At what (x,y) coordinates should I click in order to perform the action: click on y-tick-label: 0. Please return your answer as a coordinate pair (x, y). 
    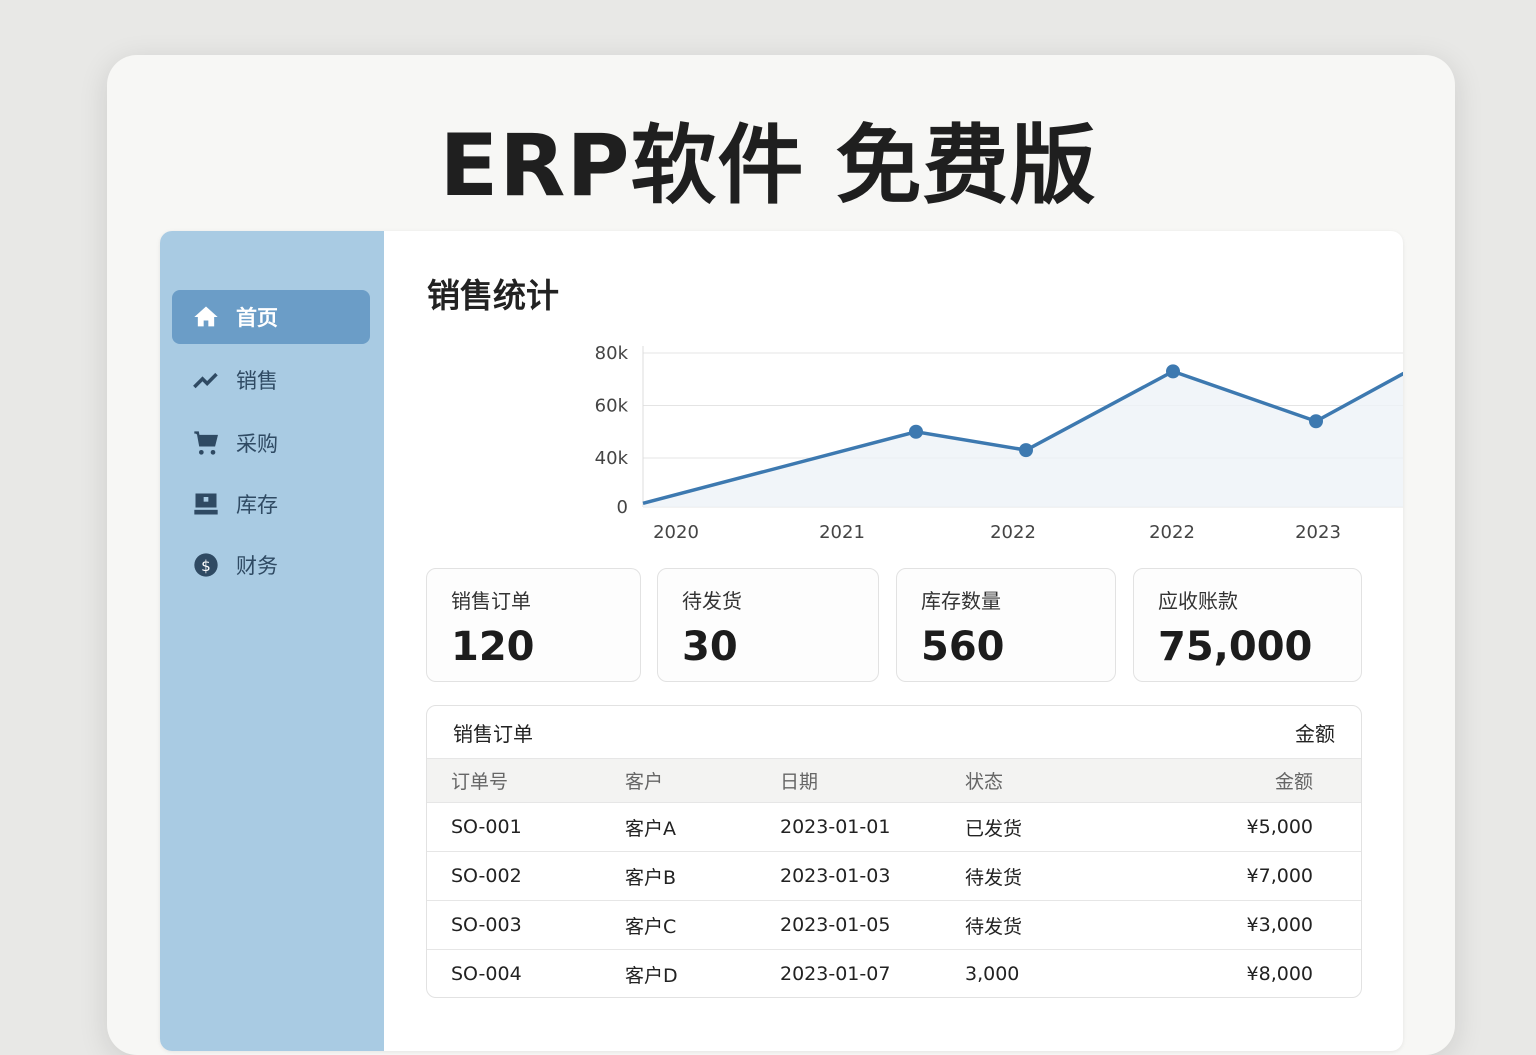
    Looking at the image, I should click on (622, 507).